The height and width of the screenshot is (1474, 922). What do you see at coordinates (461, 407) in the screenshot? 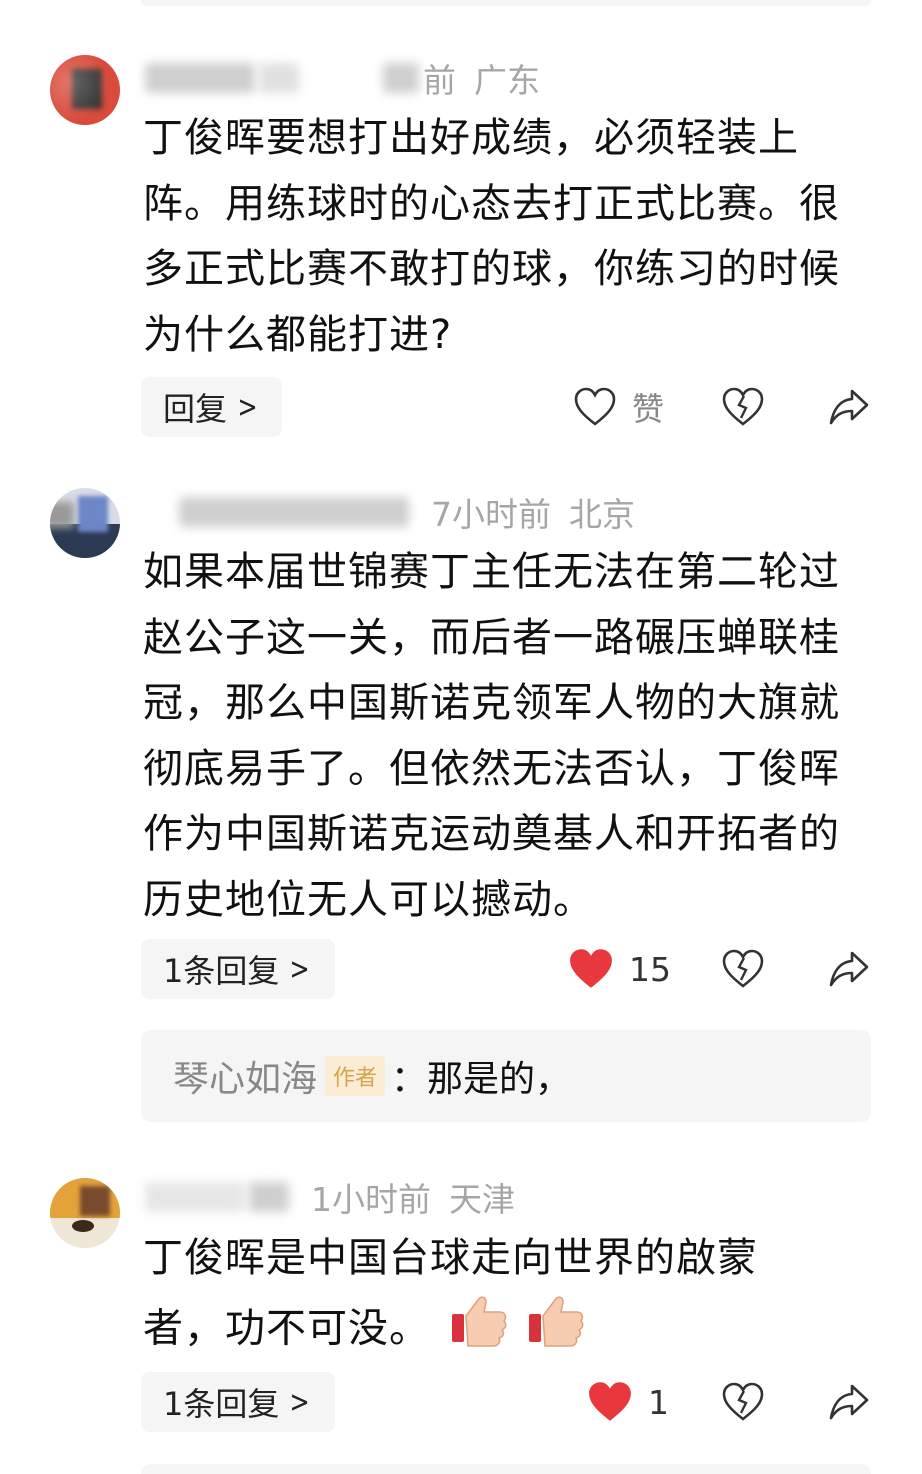
I see `comment-actions: 赞` at bounding box center [461, 407].